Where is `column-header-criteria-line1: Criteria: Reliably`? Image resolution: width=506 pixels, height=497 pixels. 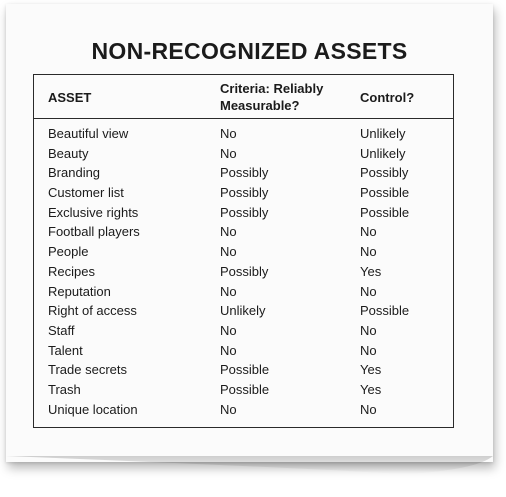 column-header-criteria-line1: Criteria: Reliably is located at coordinates (272, 88).